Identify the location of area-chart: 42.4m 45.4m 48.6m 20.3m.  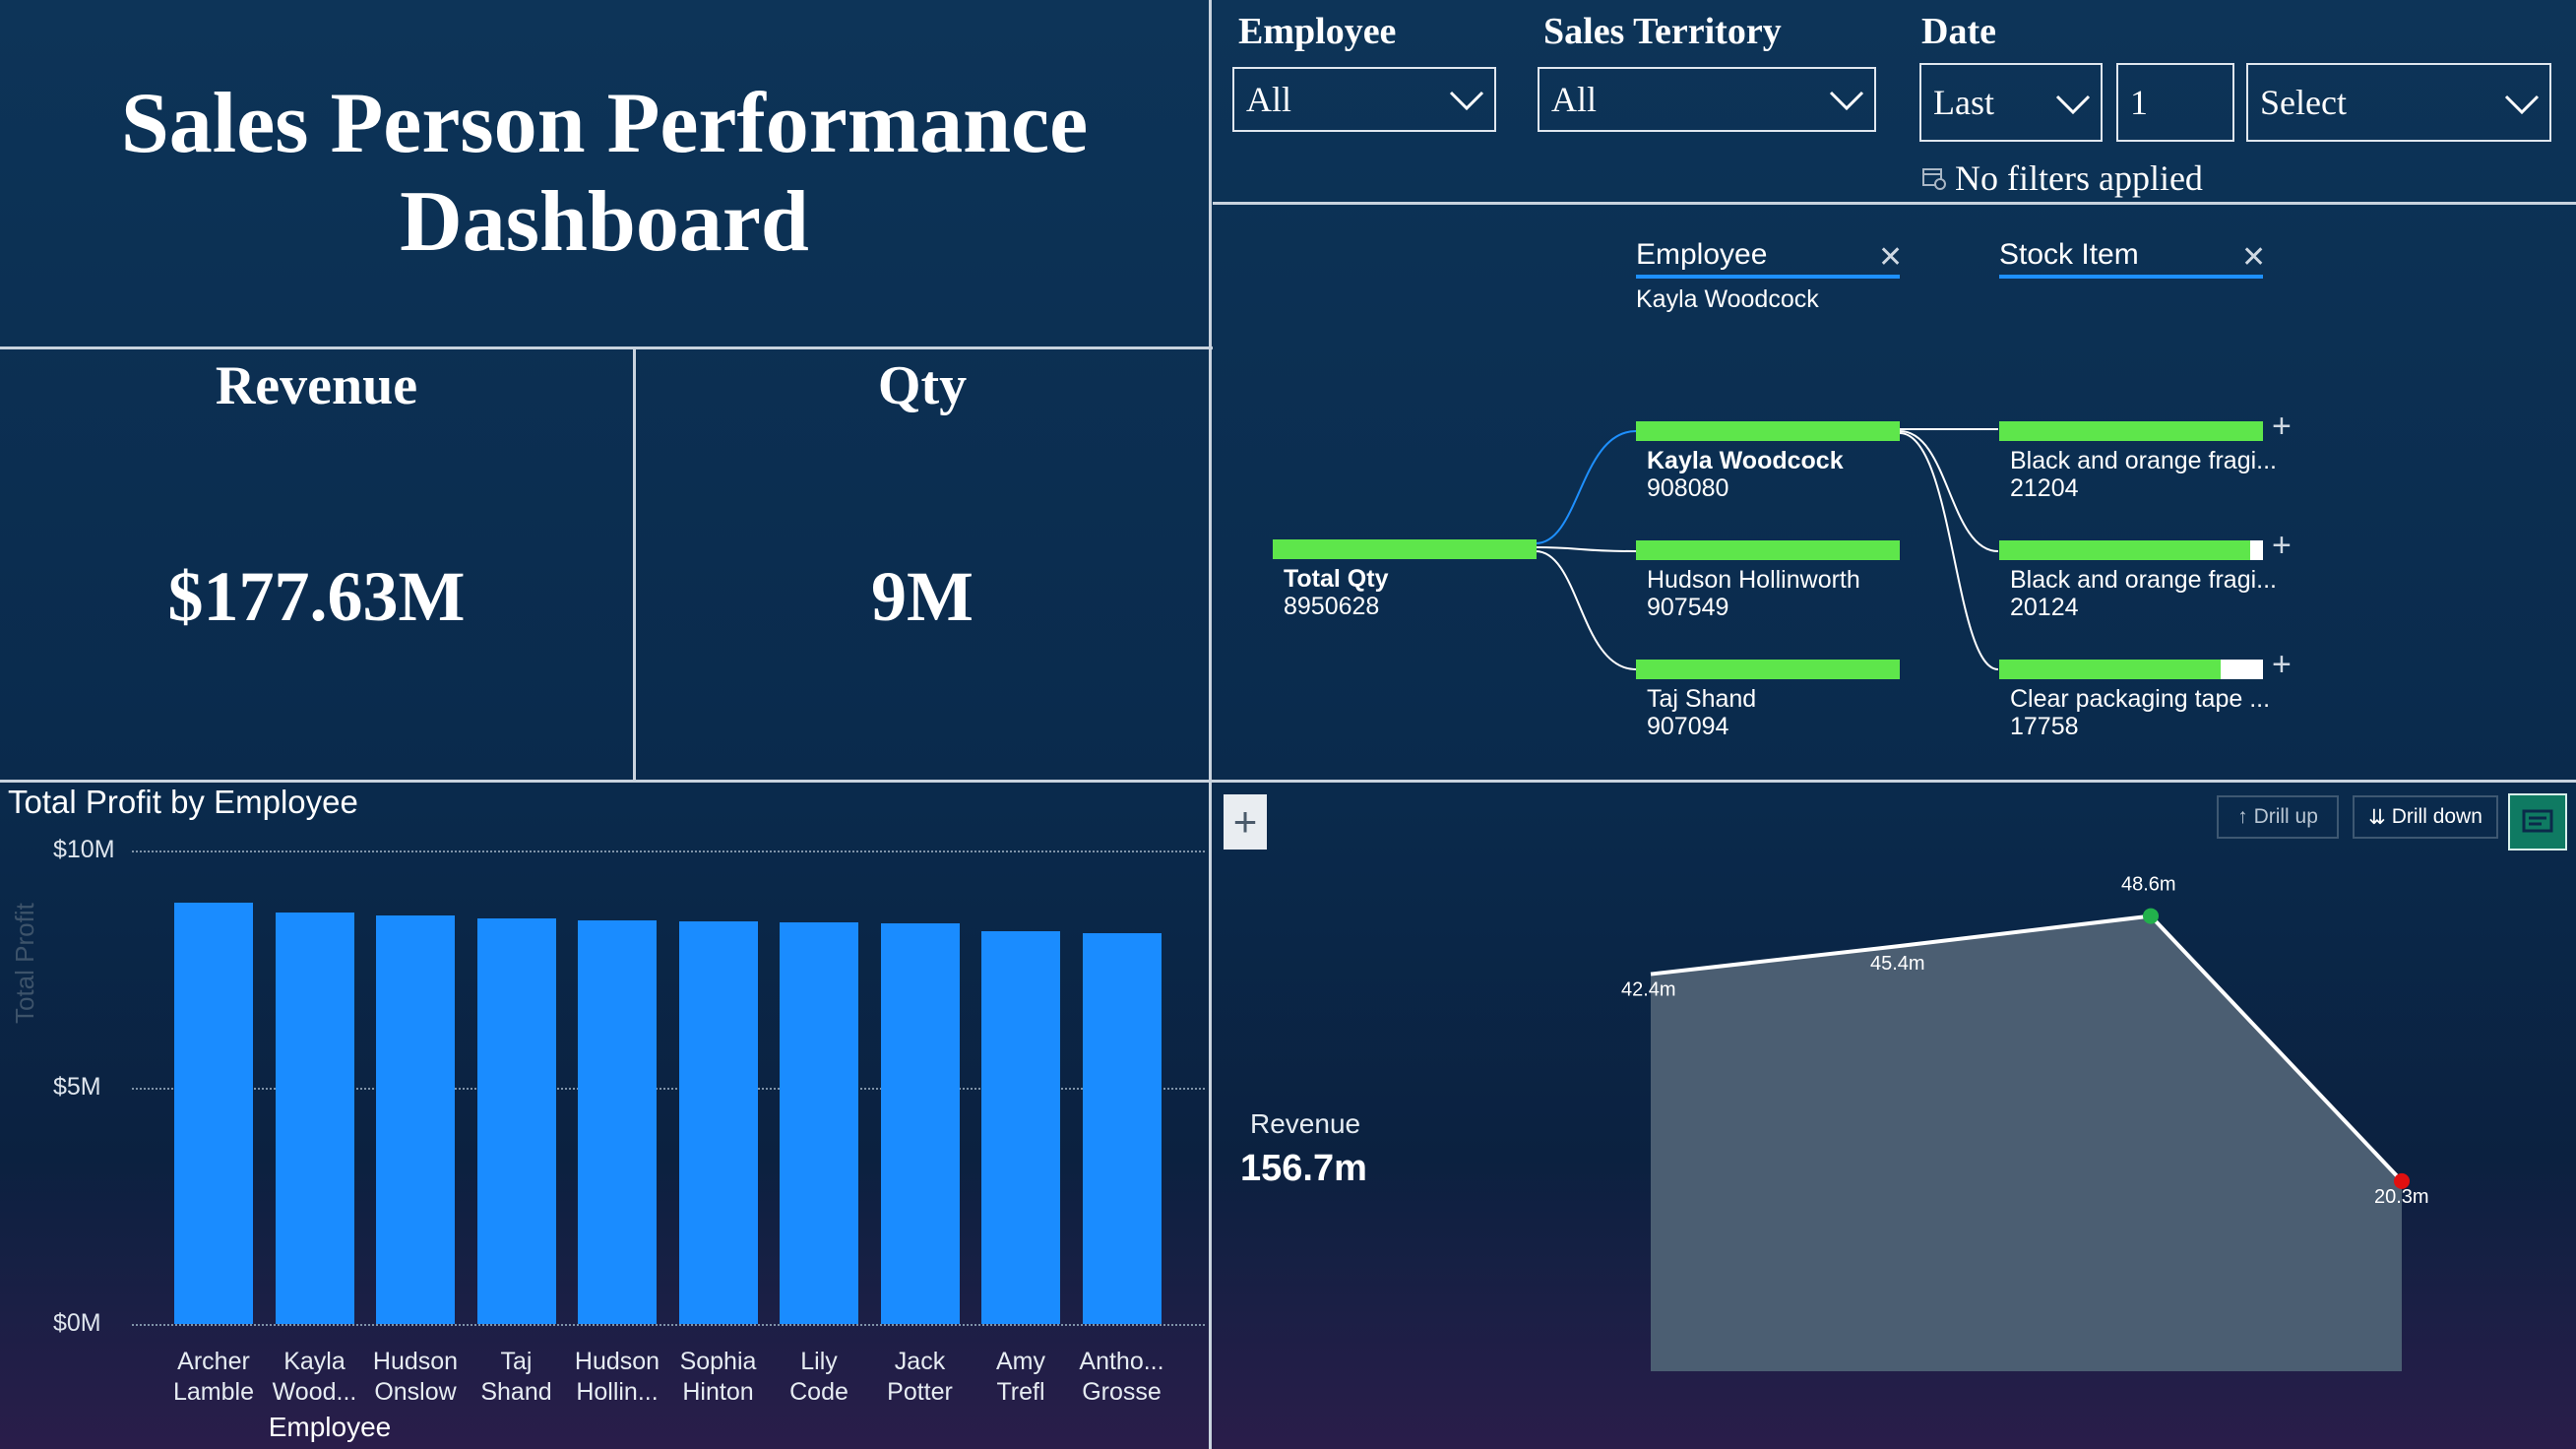
(2025, 1122).